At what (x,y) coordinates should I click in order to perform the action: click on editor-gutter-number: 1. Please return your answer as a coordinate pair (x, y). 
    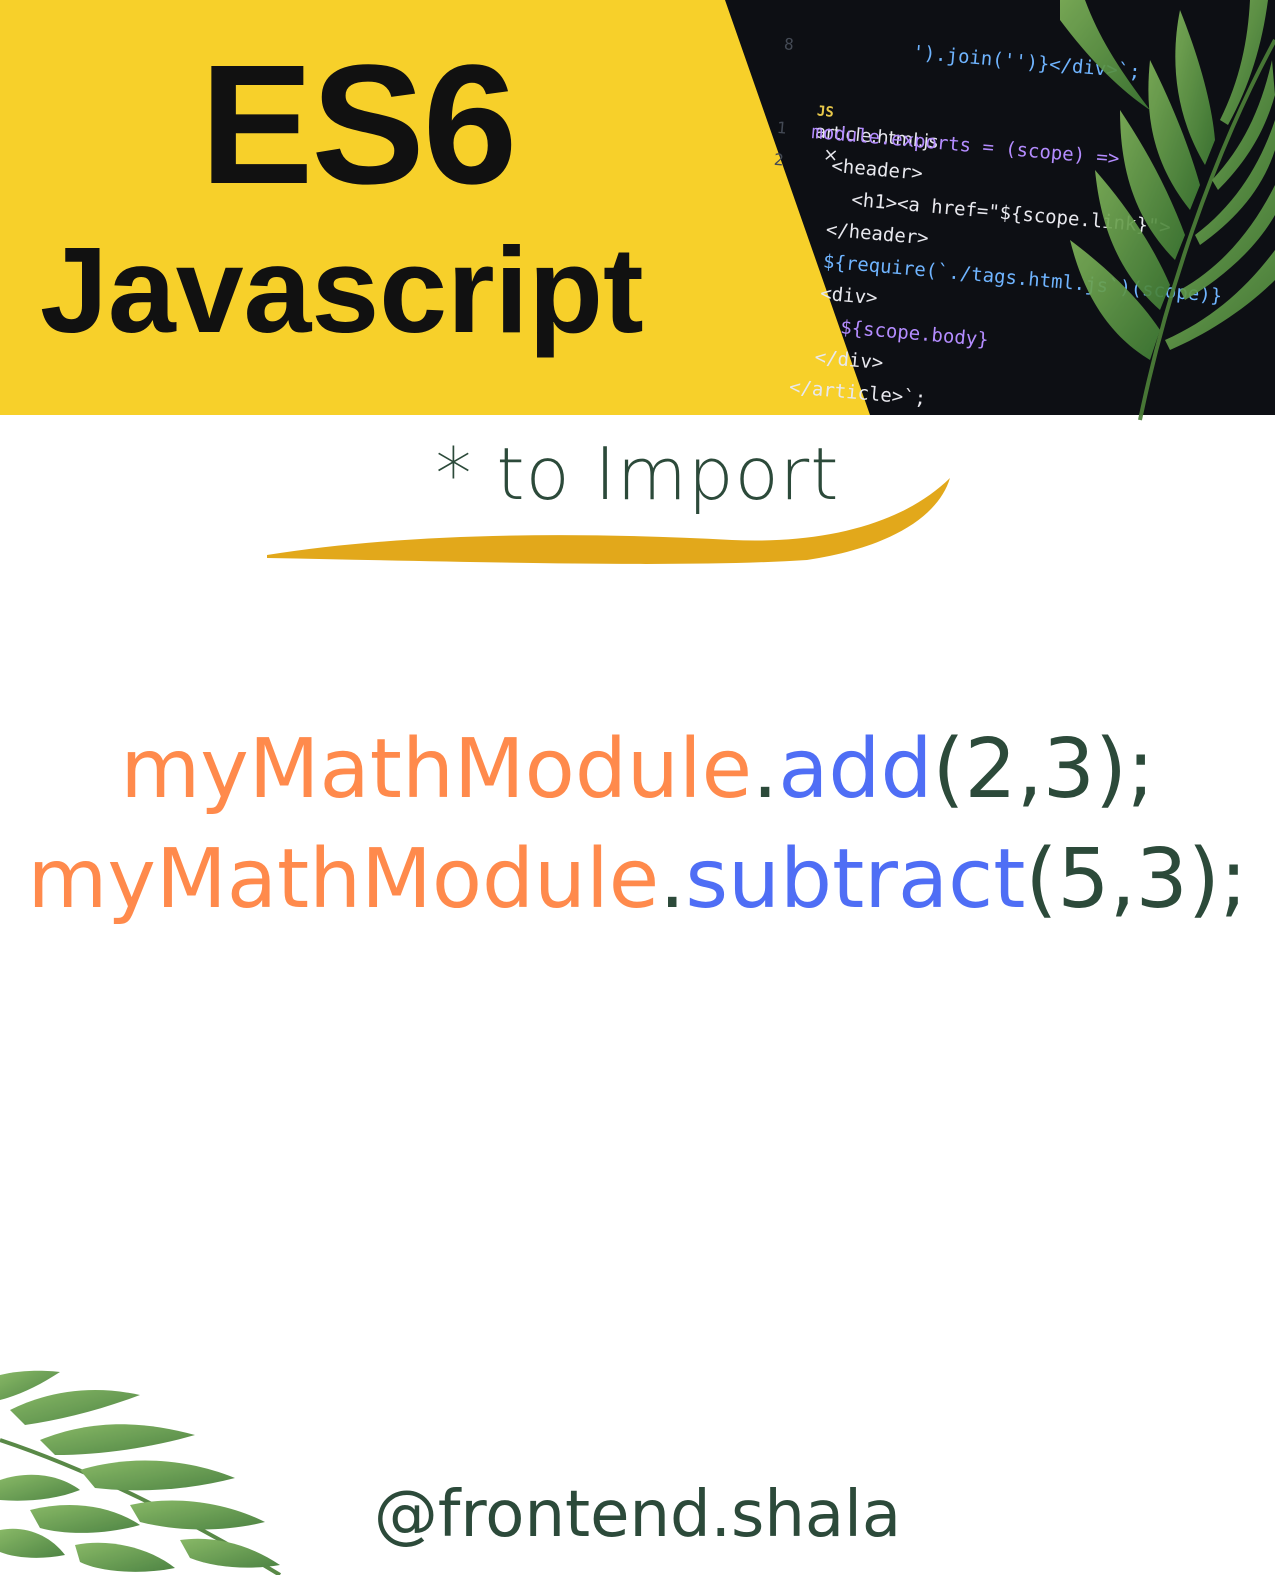
    Looking at the image, I should click on (781, 127).